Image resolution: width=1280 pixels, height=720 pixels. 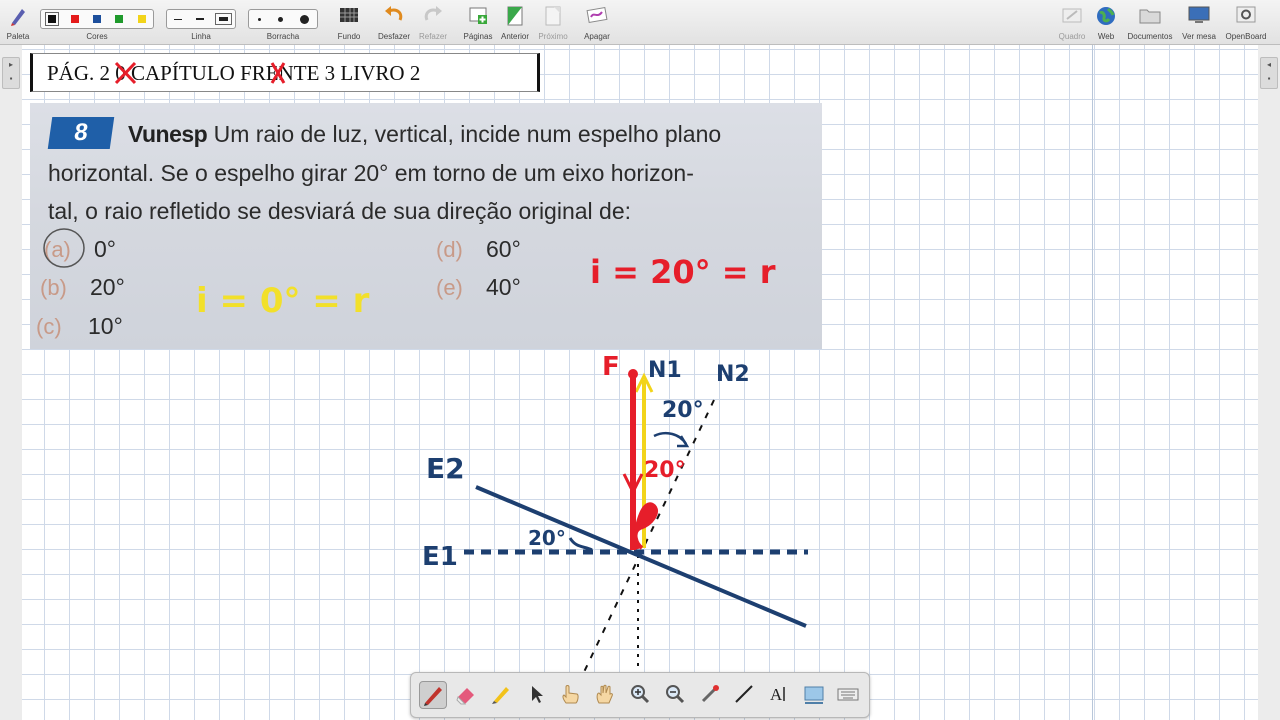 What do you see at coordinates (394, 13) in the screenshot?
I see `undo-icon` at bounding box center [394, 13].